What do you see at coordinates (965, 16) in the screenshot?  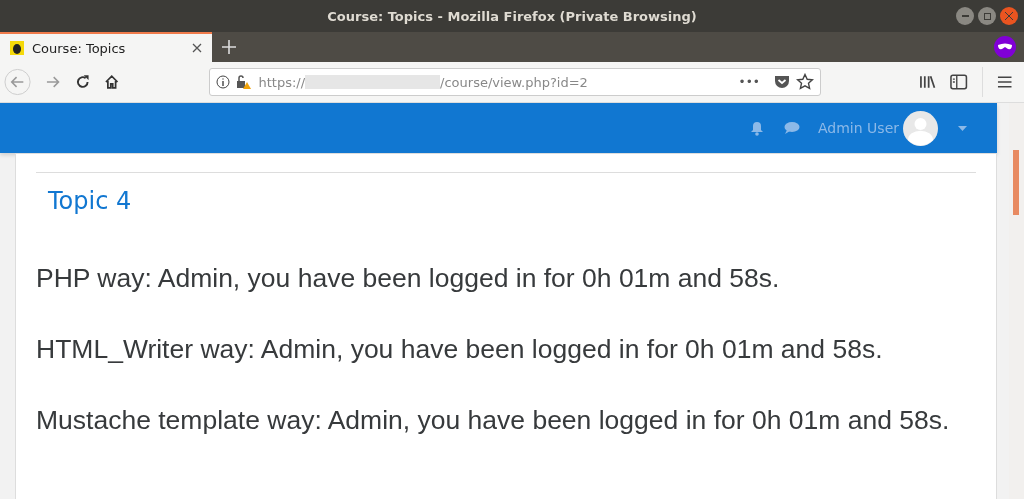 I see `minimize-button` at bounding box center [965, 16].